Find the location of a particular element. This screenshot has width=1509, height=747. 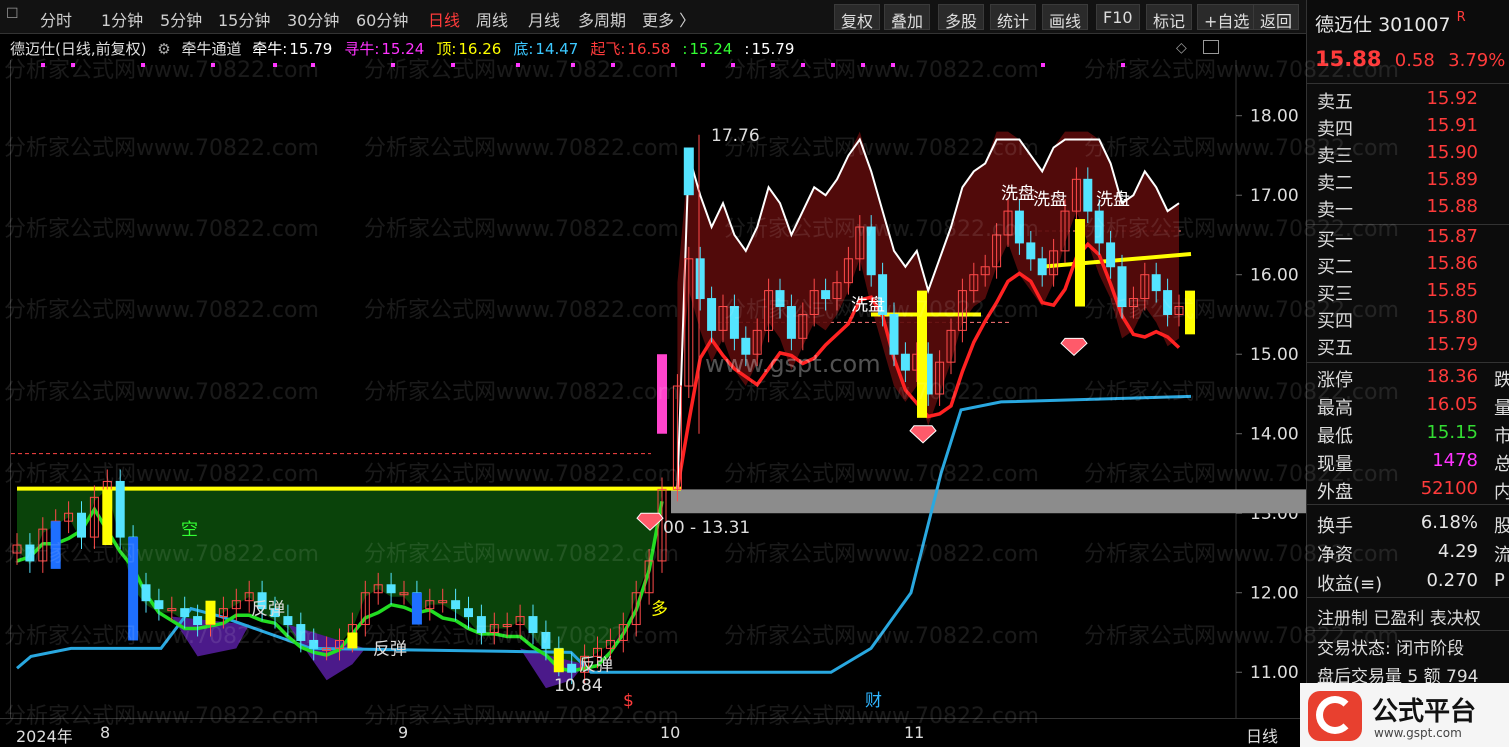

period-tab-4: 30分钟 is located at coordinates (313, 19).